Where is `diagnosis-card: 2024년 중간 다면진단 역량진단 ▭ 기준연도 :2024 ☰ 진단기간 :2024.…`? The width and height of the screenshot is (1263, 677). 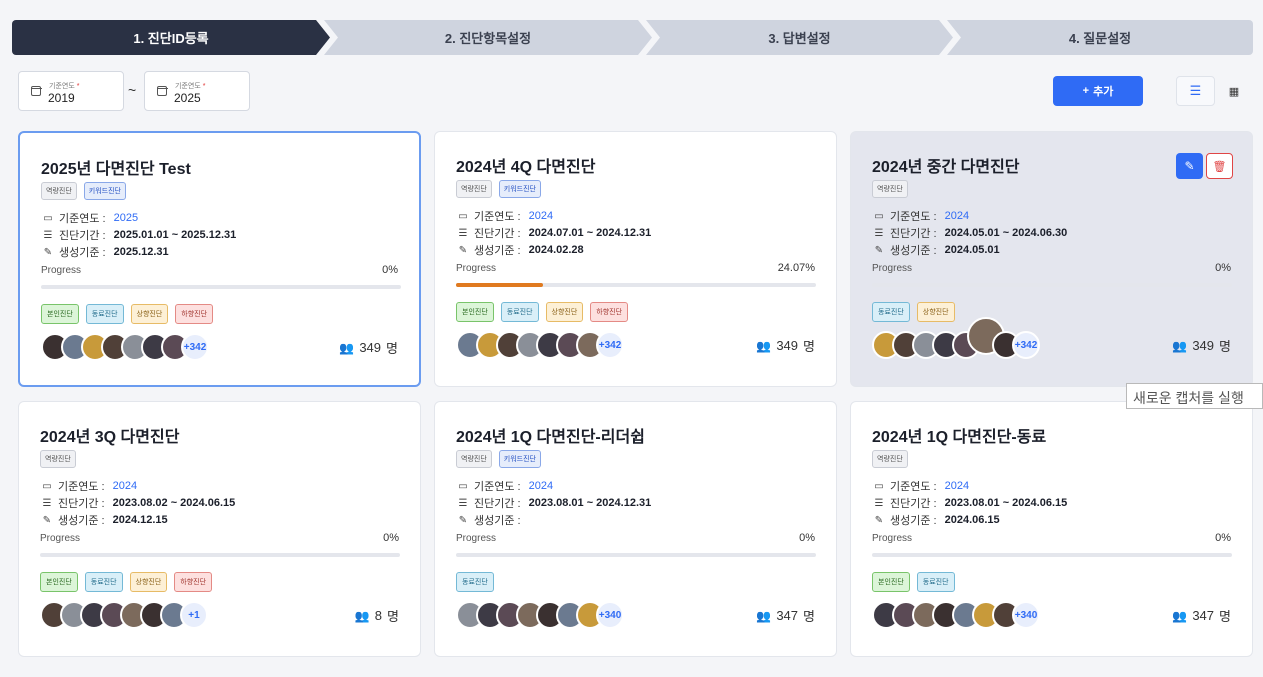 diagnosis-card: 2024년 중간 다면진단 역량진단 ▭ 기준연도 :2024 ☰ 진단기간 :2024.… is located at coordinates (1051, 259).